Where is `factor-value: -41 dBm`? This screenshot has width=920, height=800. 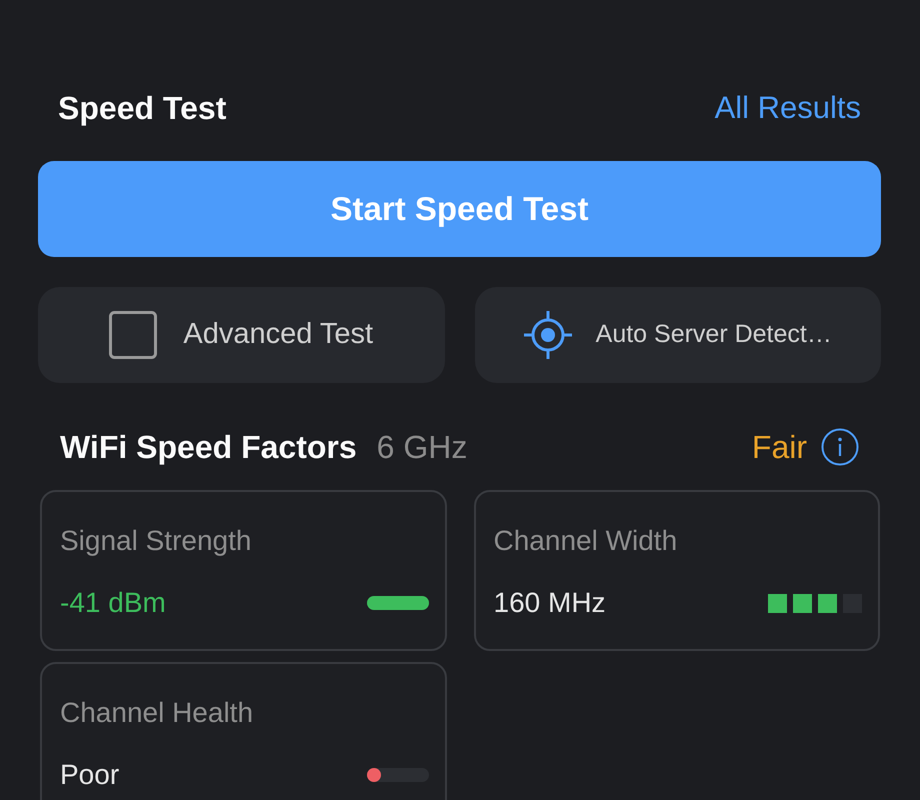 factor-value: -41 dBm is located at coordinates (113, 603).